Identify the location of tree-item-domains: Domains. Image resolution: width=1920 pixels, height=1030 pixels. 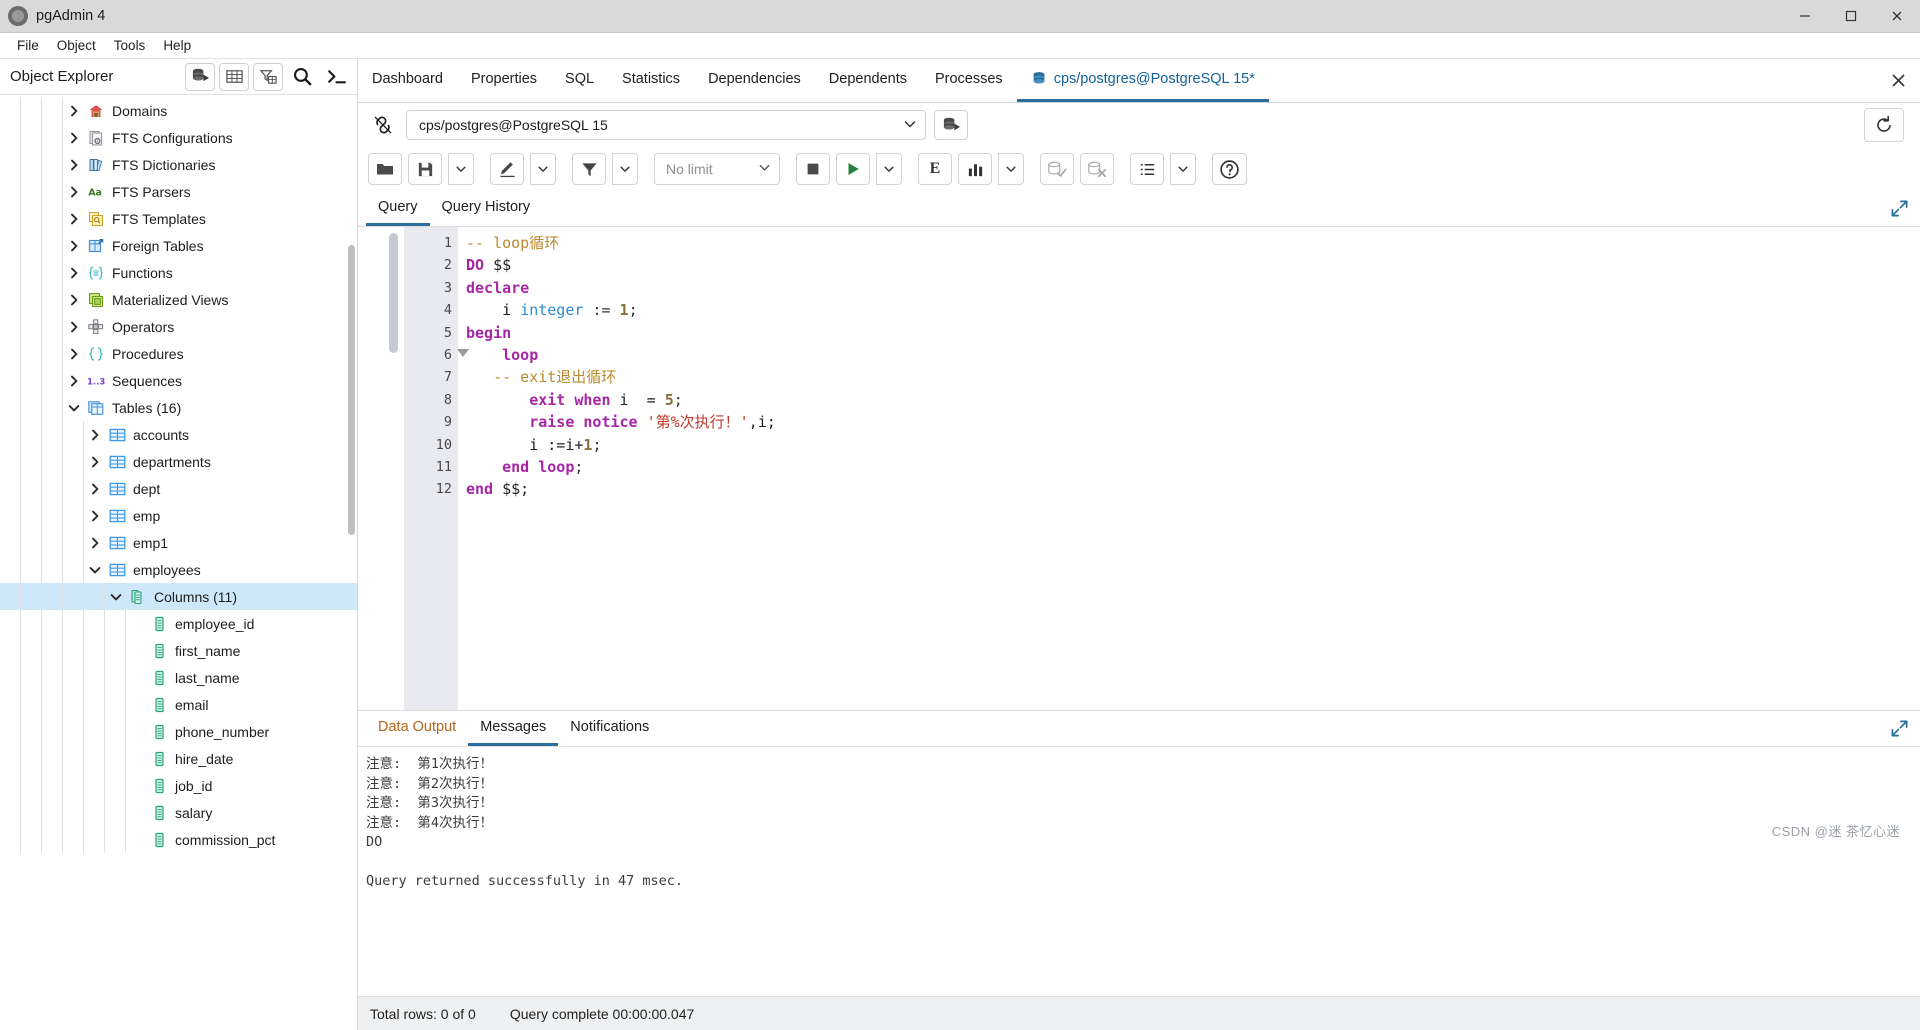
(178, 110).